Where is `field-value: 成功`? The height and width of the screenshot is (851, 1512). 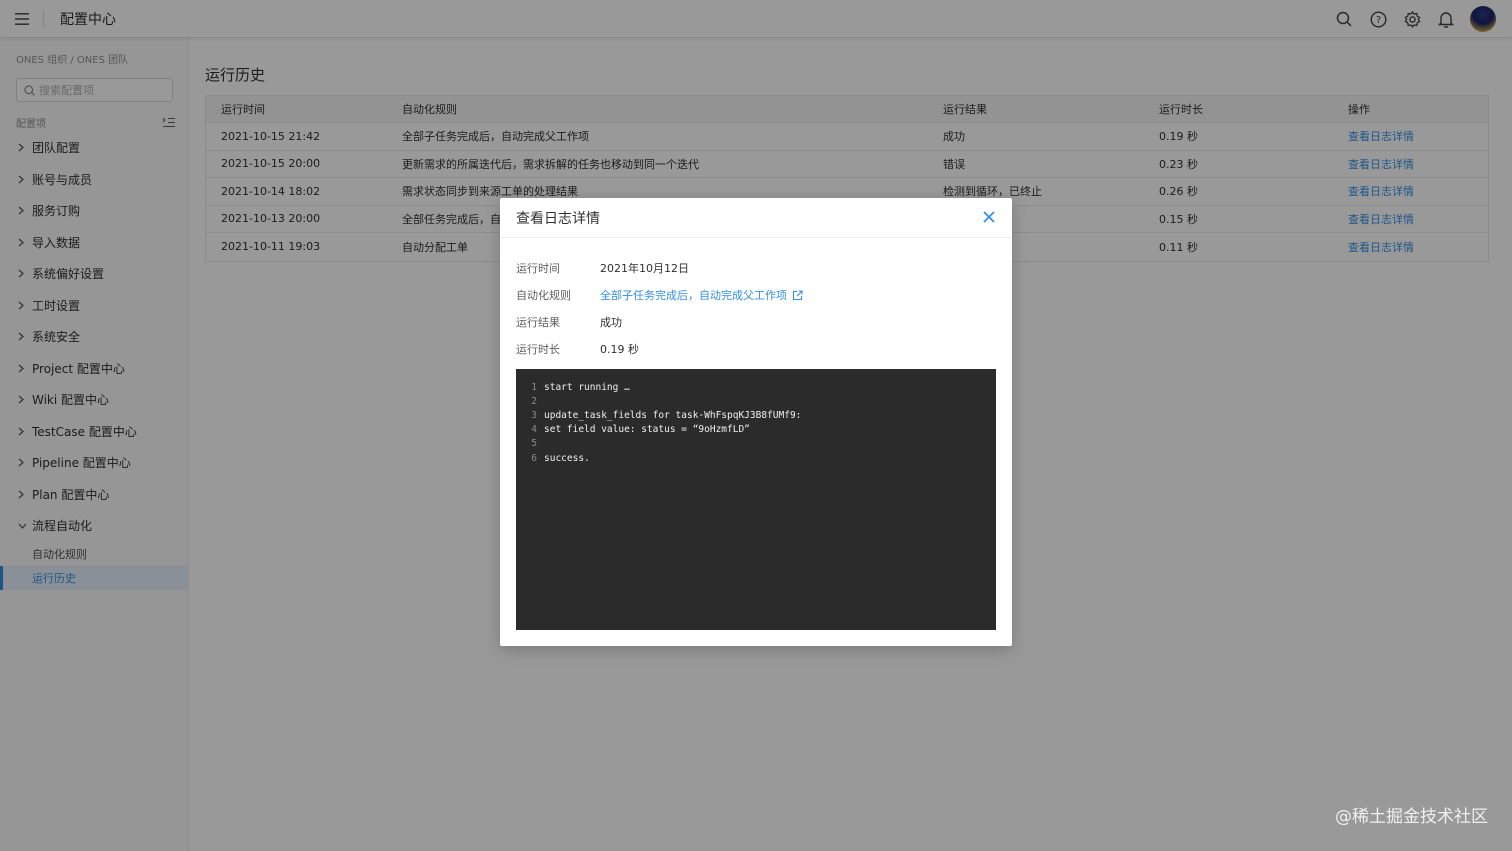
field-value: 成功 is located at coordinates (611, 322).